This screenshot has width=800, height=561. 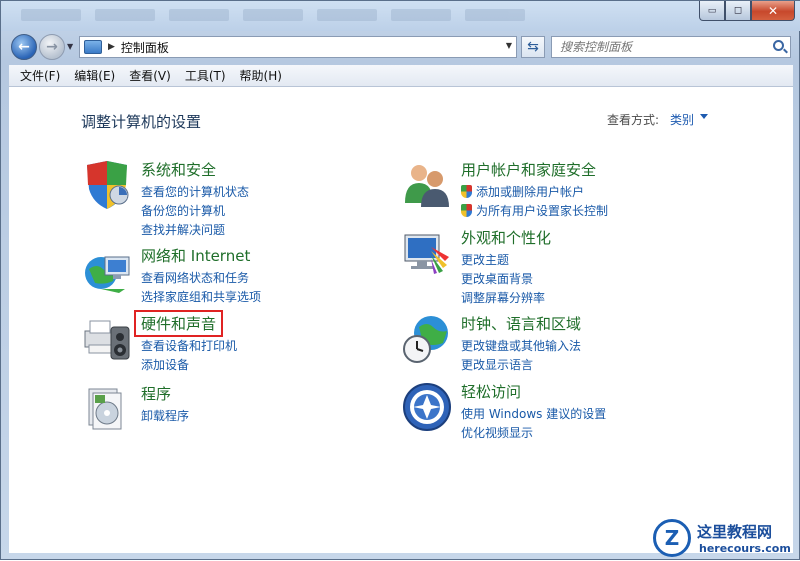 I want to click on maximize-button: ◻, so click(x=738, y=11).